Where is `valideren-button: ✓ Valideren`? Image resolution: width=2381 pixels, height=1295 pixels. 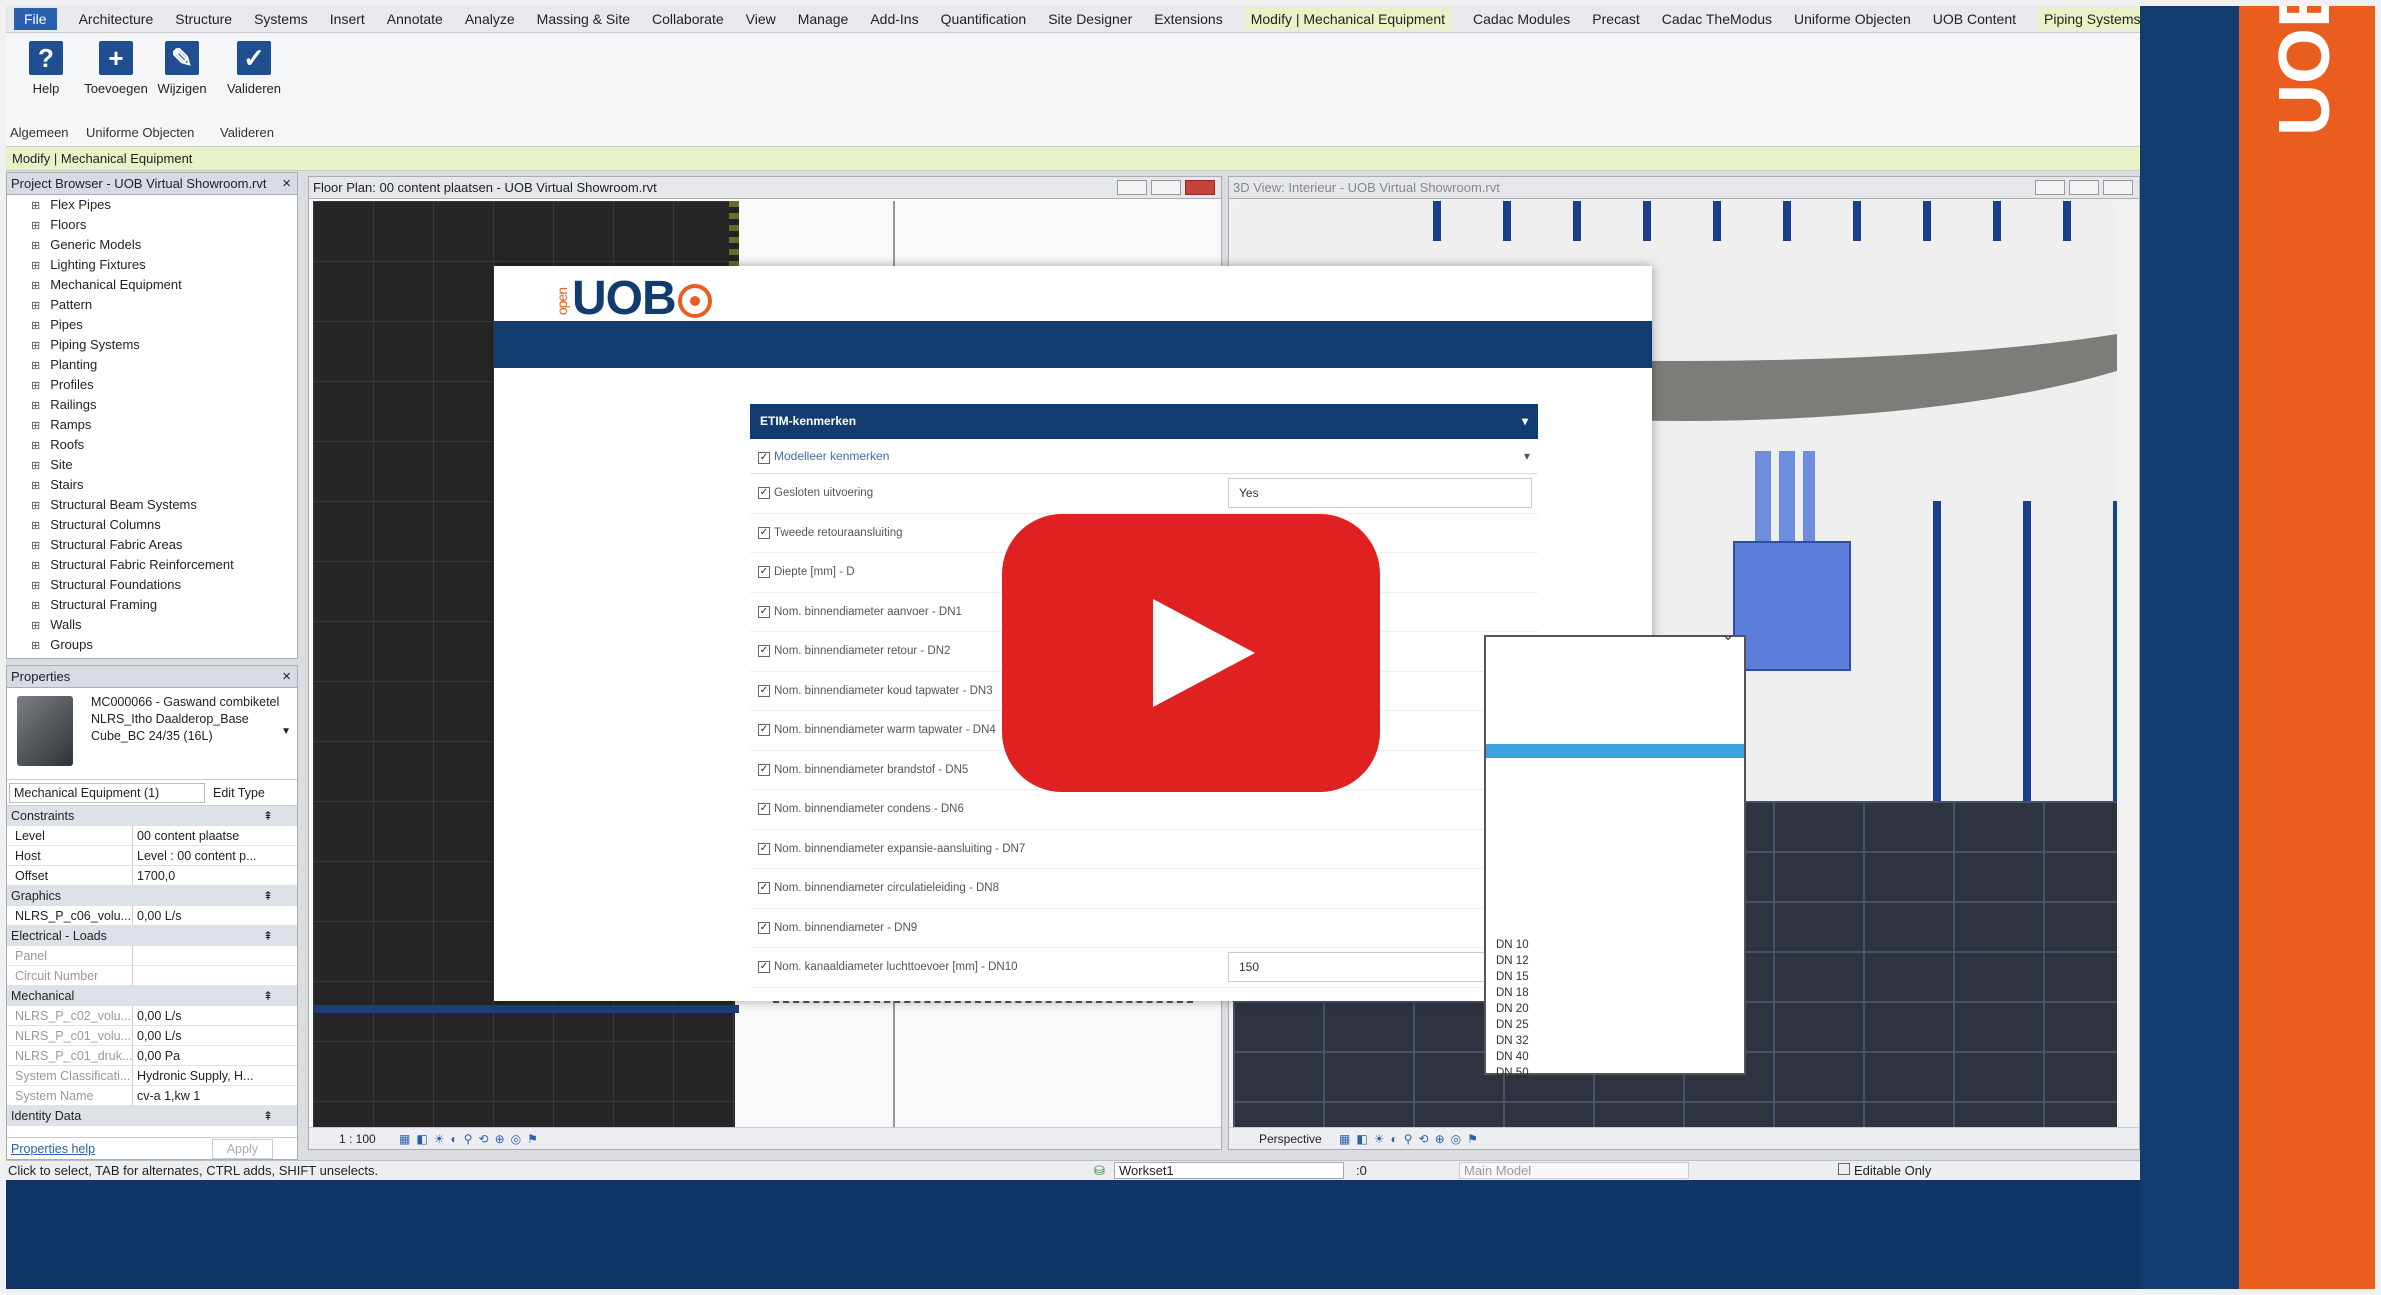 valideren-button: ✓ Valideren is located at coordinates (254, 68).